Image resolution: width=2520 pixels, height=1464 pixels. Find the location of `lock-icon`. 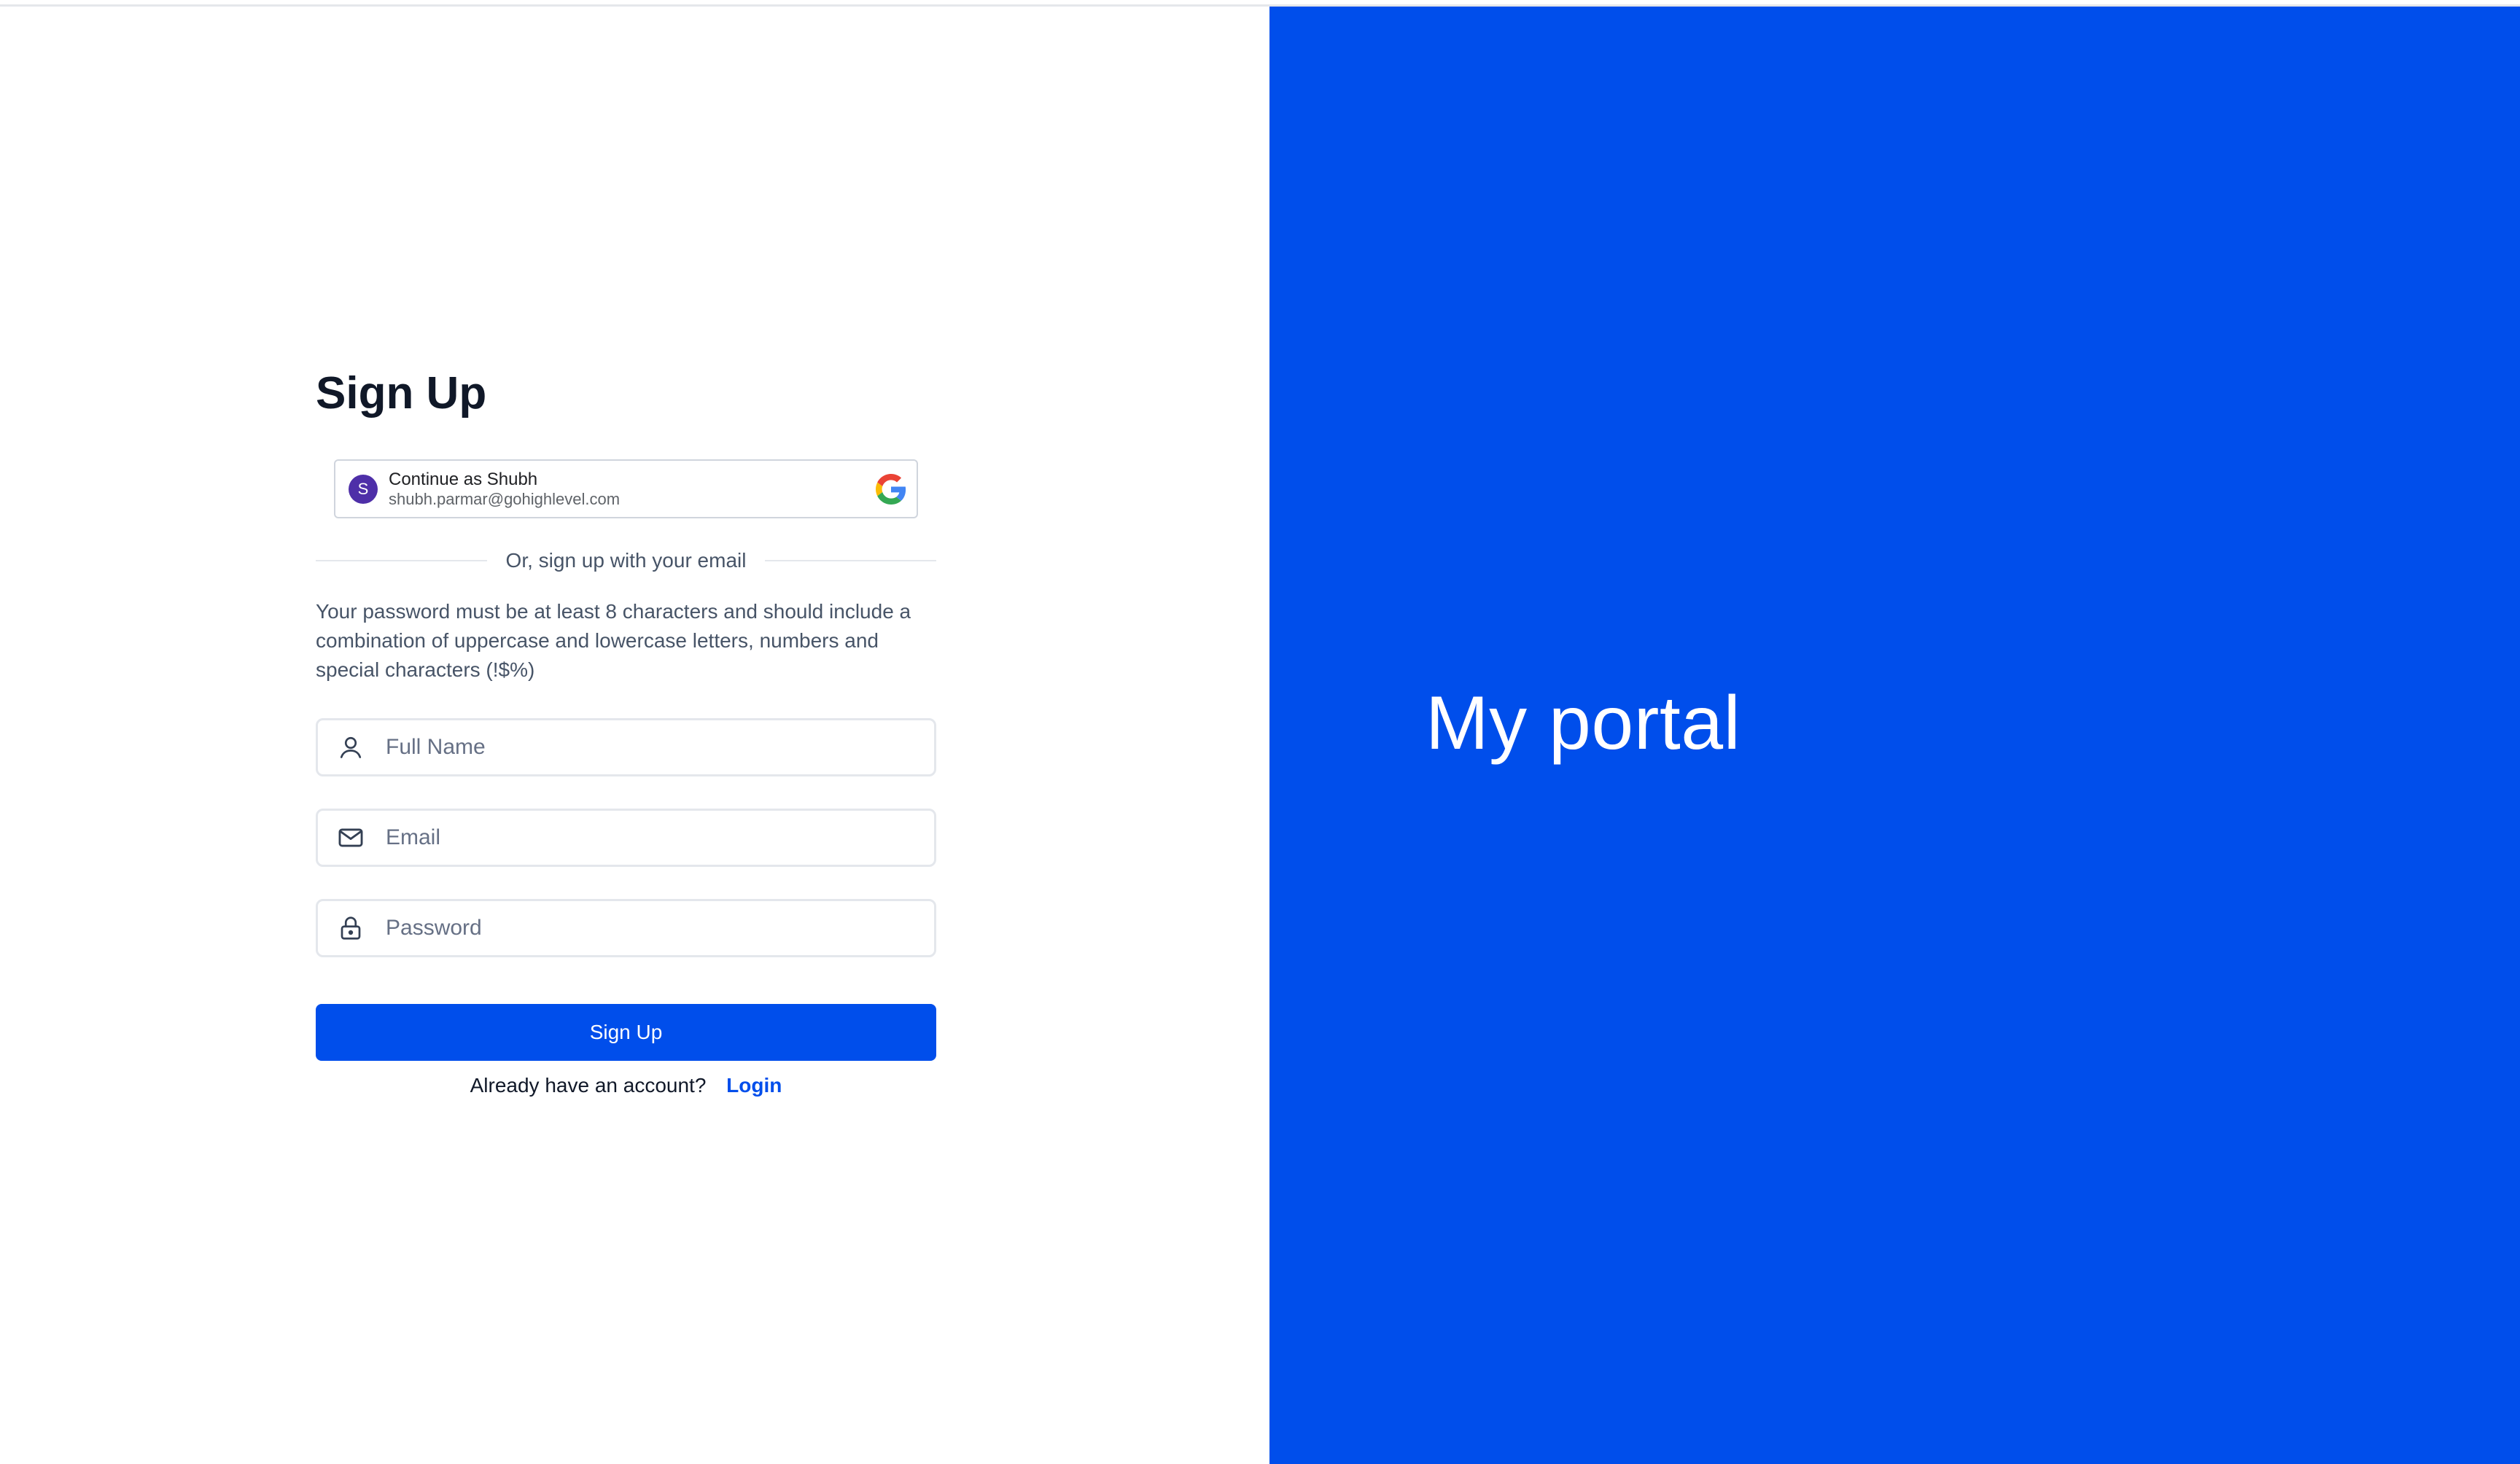

lock-icon is located at coordinates (350, 928).